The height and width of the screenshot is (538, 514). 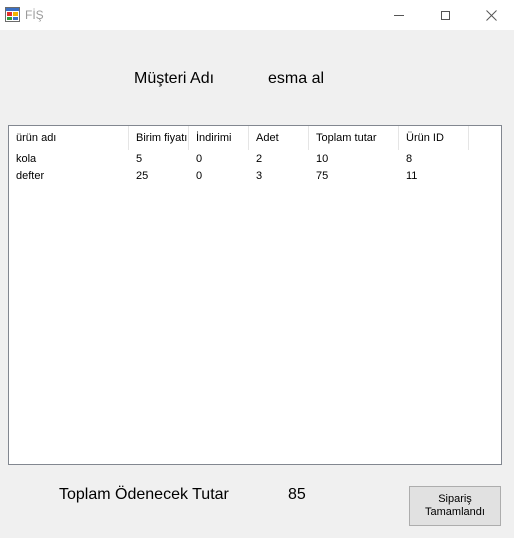 I want to click on cell-unit-price: 25, so click(x=142, y=176).